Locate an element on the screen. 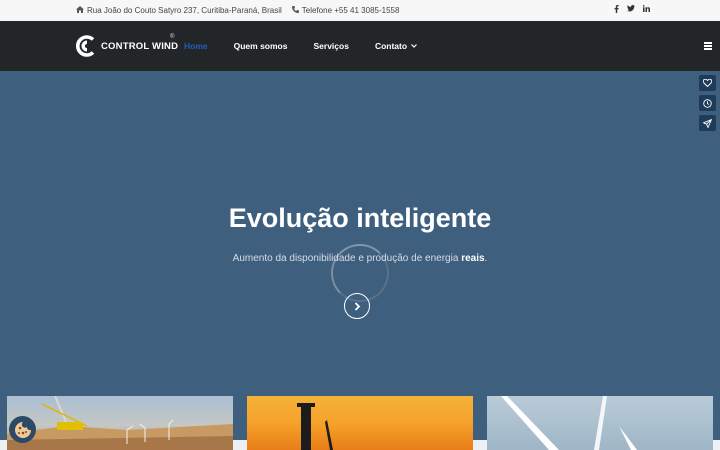 The width and height of the screenshot is (720, 450). chevron-right-icon is located at coordinates (357, 306).